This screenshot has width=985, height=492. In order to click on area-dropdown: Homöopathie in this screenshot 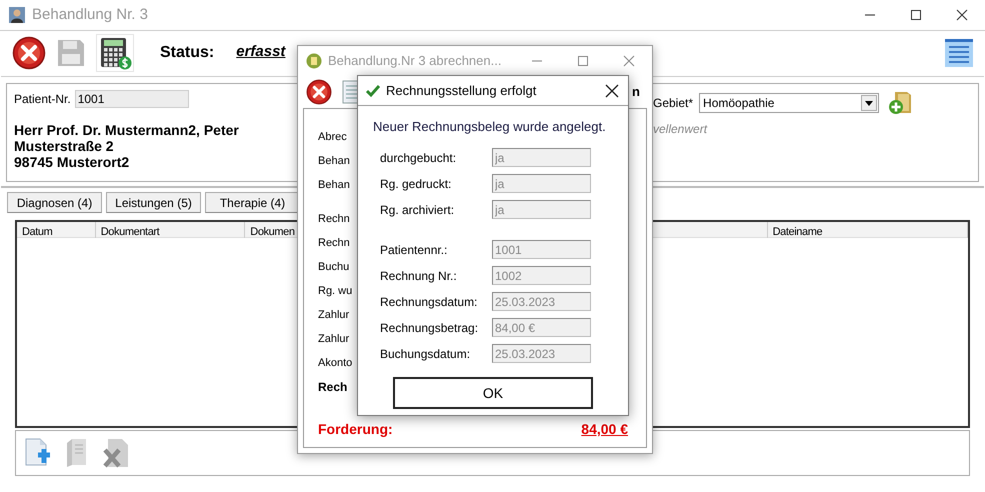, I will do `click(789, 103)`.